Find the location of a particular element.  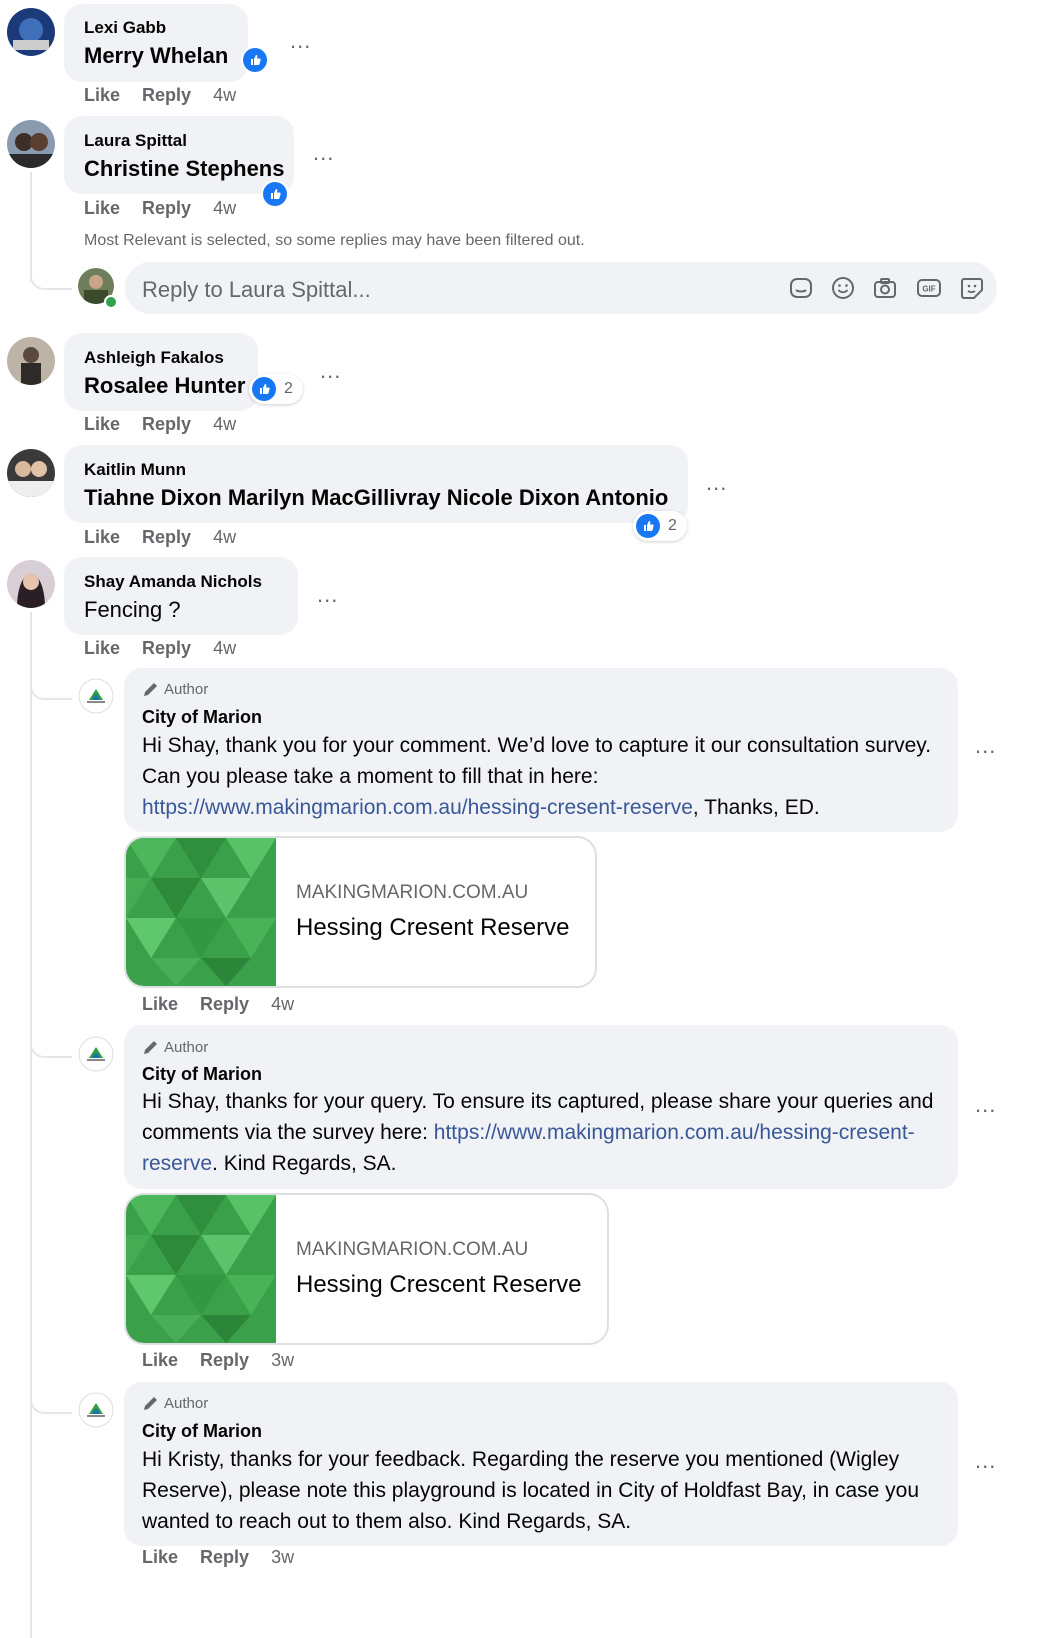

online-status-dot is located at coordinates (111, 302).